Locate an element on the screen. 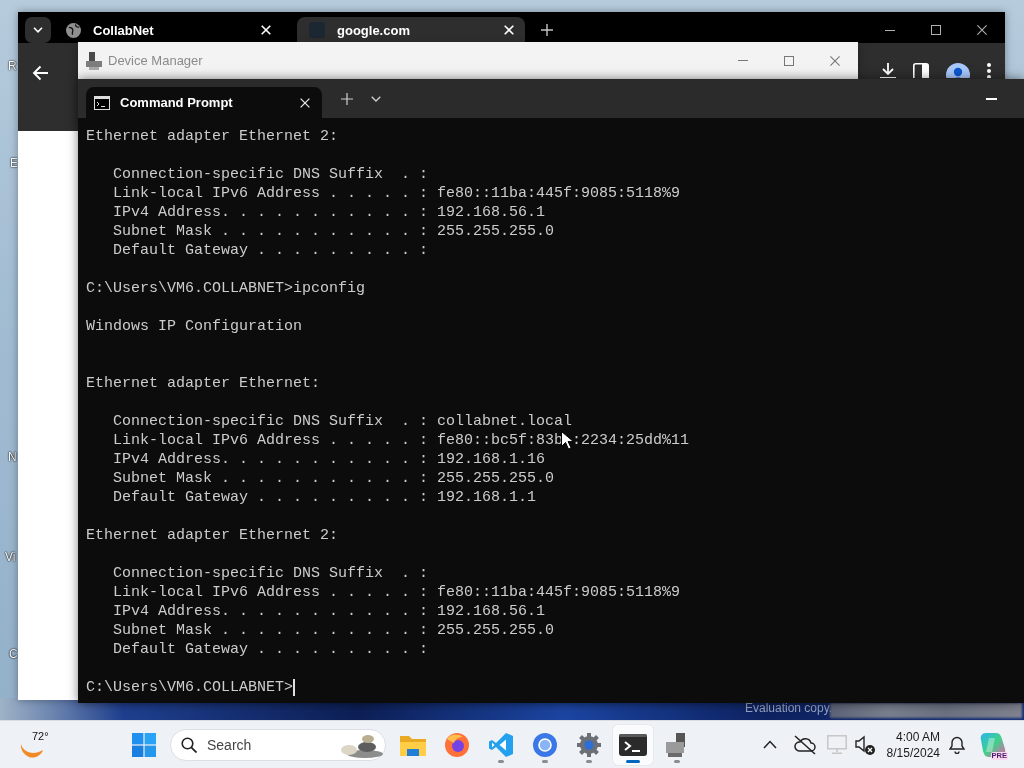  terminal-line: Windows IP Configuration is located at coordinates (194, 326).